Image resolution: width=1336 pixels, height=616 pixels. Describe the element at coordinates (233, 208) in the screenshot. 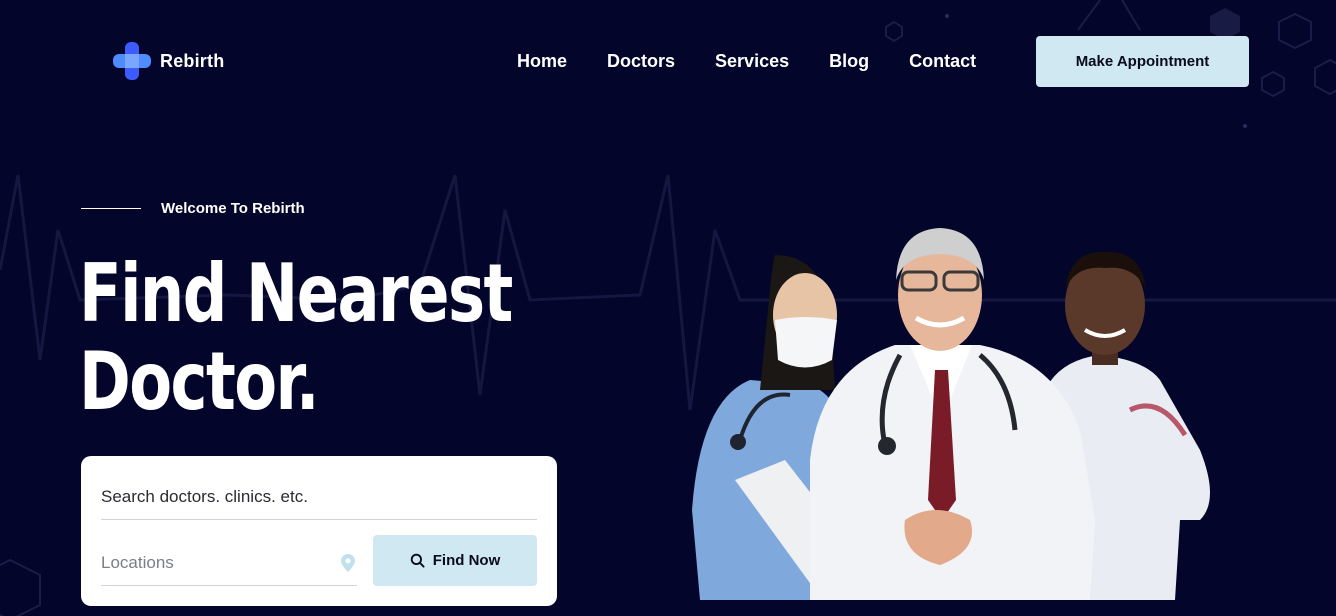

I see `eyebrow-text: Welcome To Rebirth` at that location.